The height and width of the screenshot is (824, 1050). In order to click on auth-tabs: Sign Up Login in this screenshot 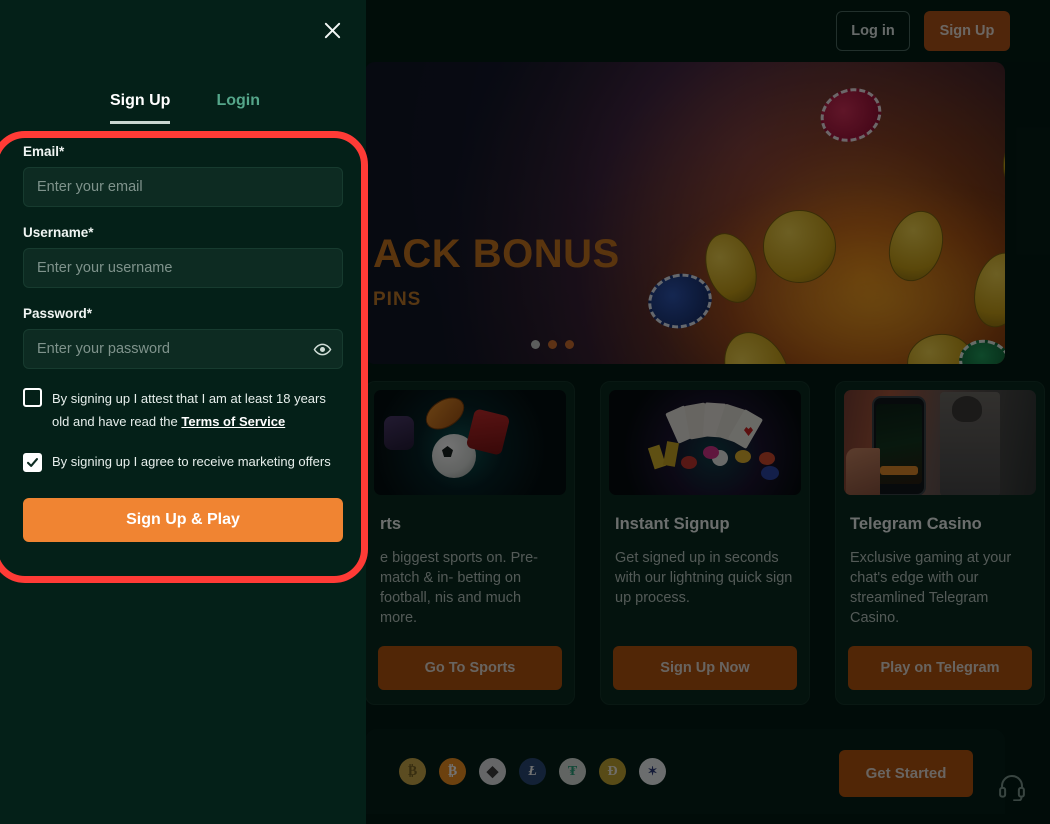, I will do `click(183, 108)`.